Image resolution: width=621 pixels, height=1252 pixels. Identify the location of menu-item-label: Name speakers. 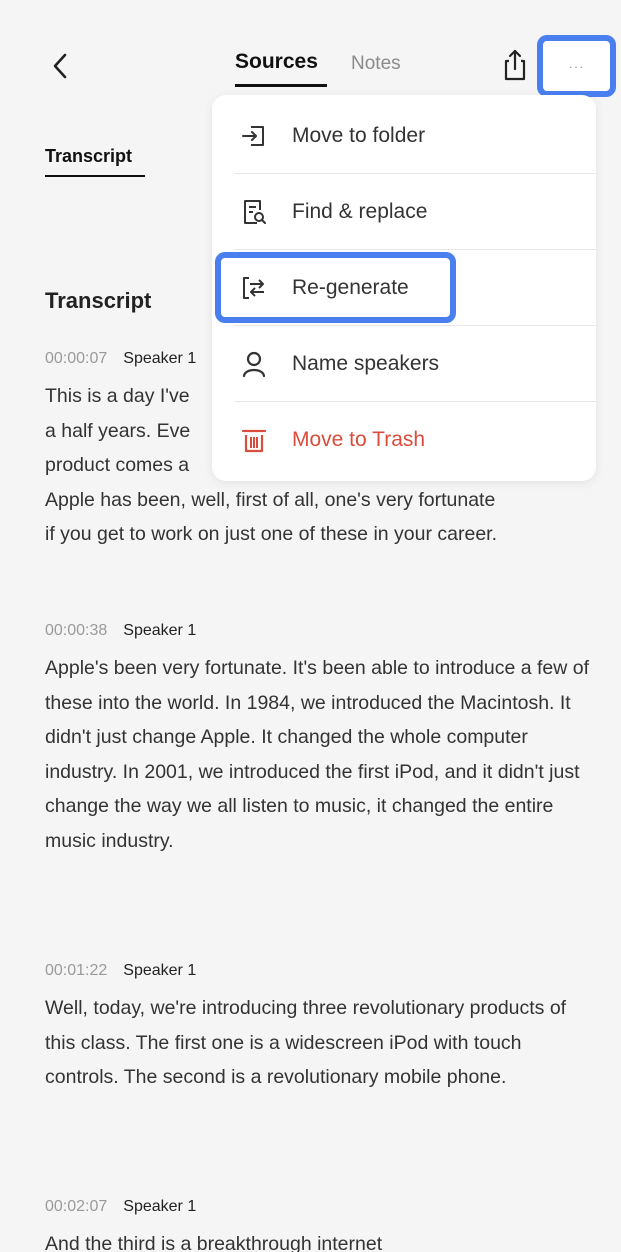
(366, 363).